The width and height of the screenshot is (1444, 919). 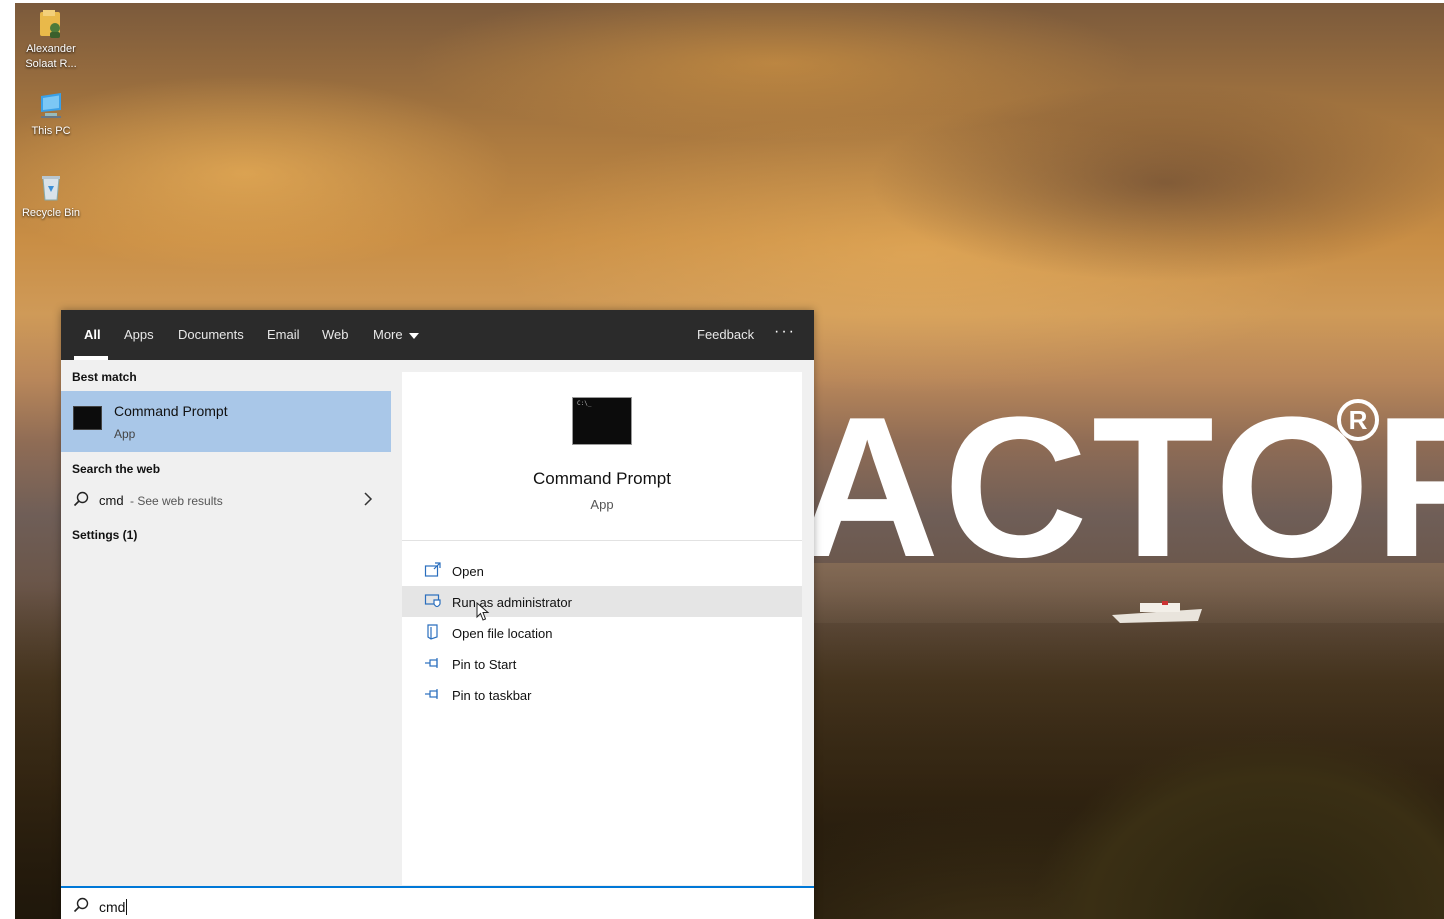 What do you see at coordinates (413, 335) in the screenshot?
I see `chevron-down-icon` at bounding box center [413, 335].